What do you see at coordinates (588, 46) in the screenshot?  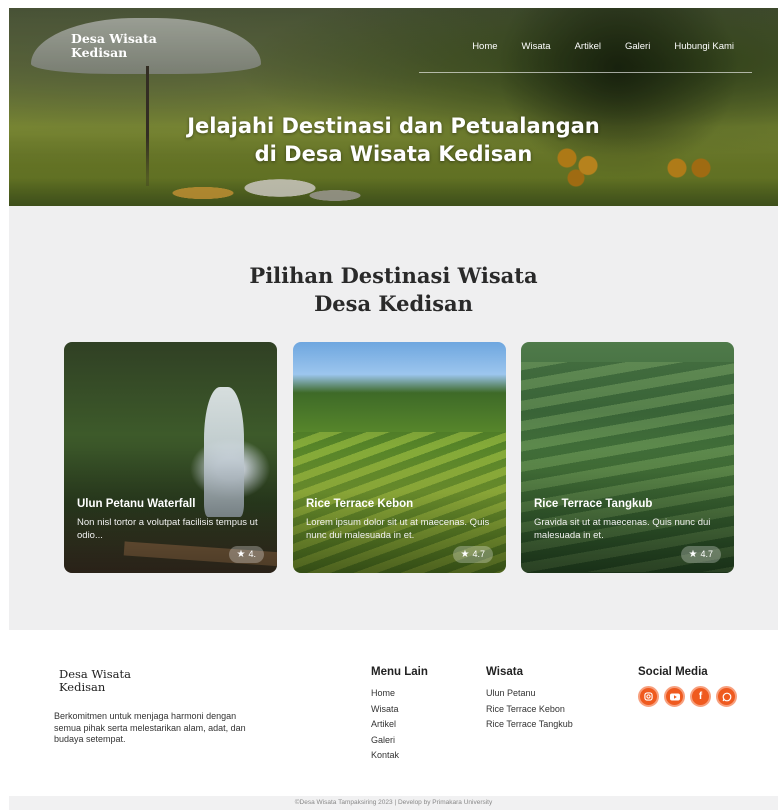 I see `nav-artikel: Artikel` at bounding box center [588, 46].